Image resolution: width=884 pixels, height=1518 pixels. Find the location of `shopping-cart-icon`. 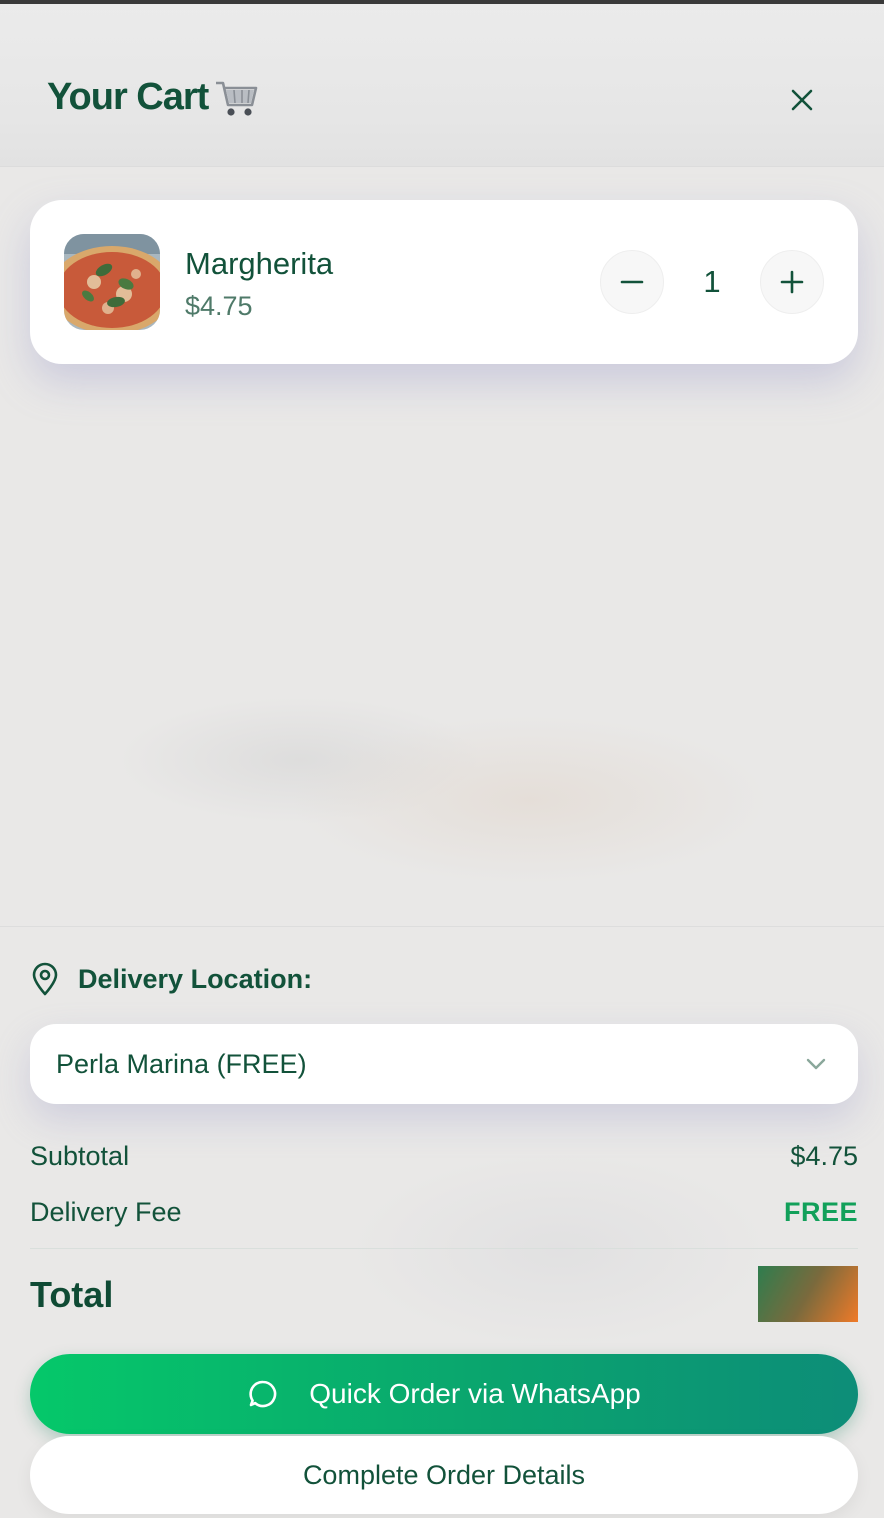

shopping-cart-icon is located at coordinates (237, 98).